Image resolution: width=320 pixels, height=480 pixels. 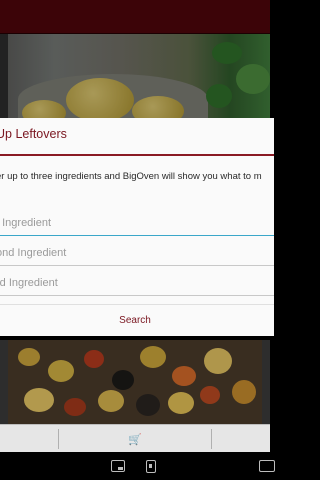 I want to click on phone-icon, so click(x=151, y=466).